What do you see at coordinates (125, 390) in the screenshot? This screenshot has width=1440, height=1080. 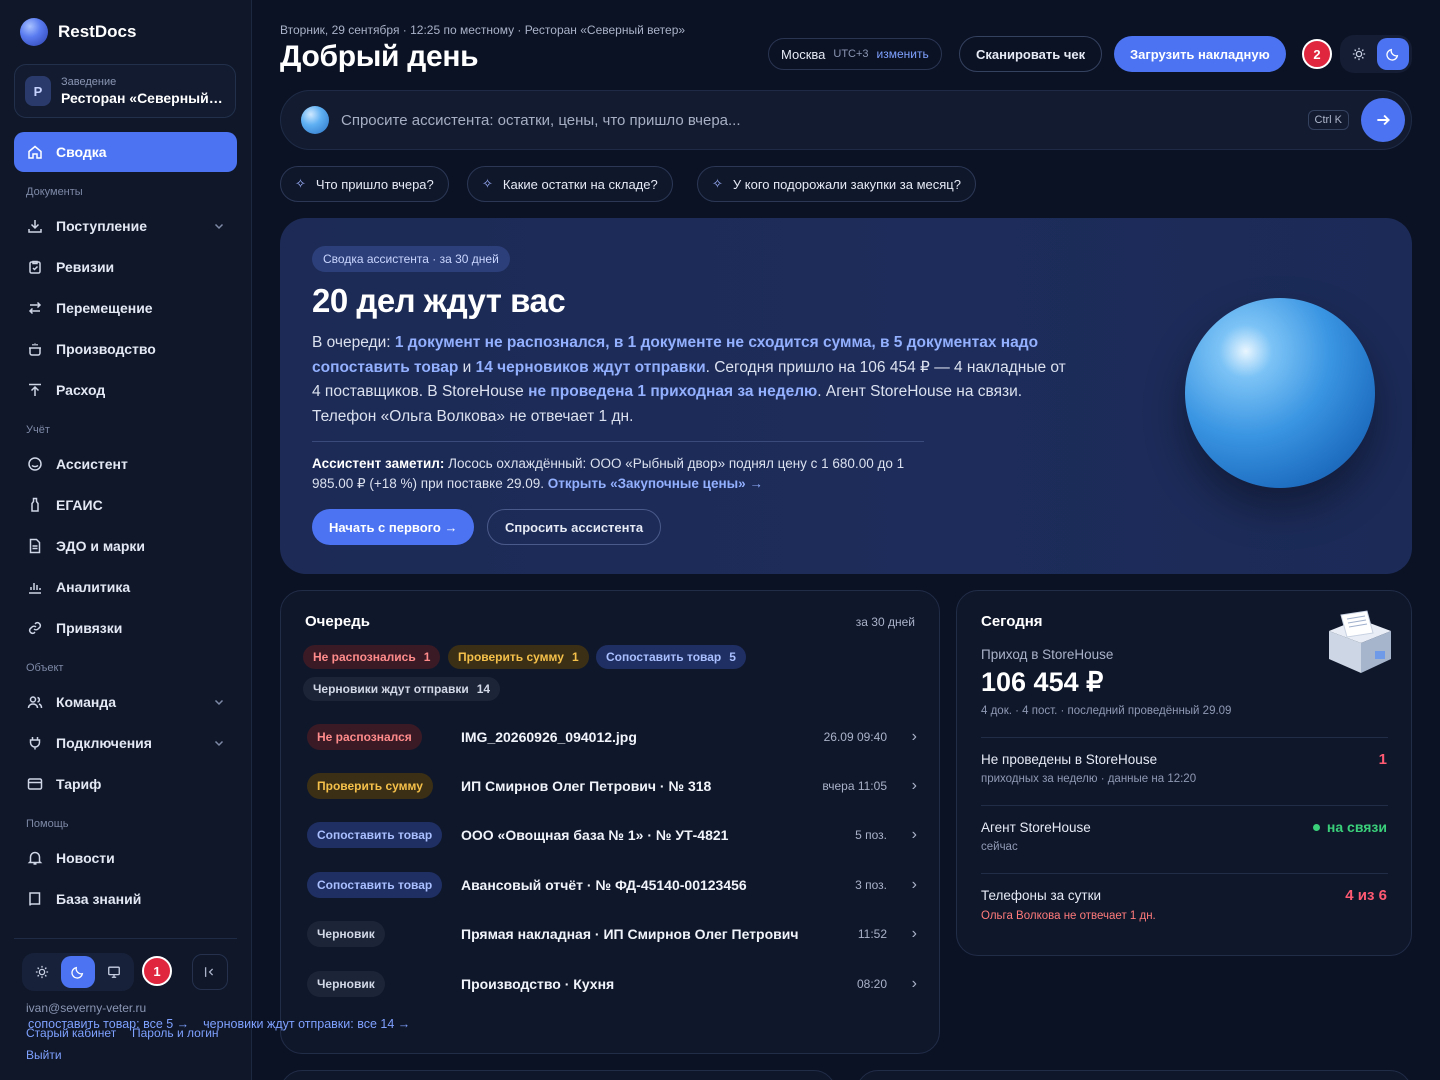 I see `sidebar-item-expense: Расход` at bounding box center [125, 390].